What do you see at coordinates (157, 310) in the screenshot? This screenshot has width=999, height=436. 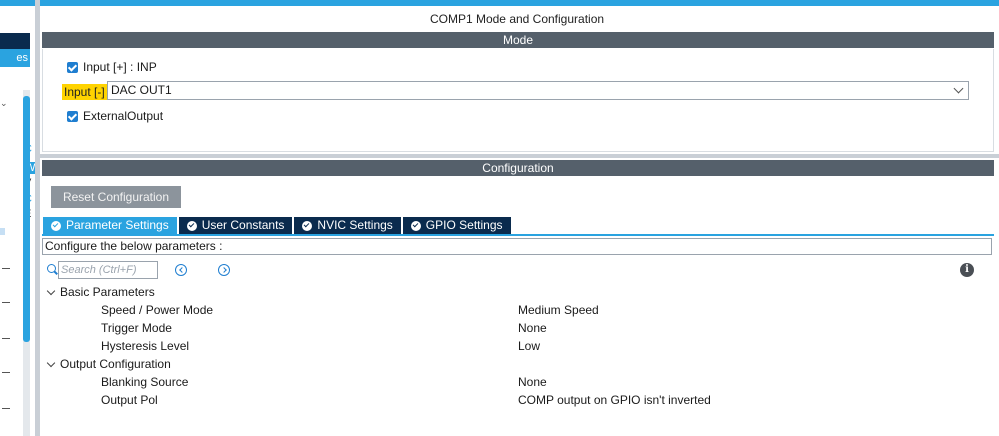 I see `param-name: Speed / Power Mode` at bounding box center [157, 310].